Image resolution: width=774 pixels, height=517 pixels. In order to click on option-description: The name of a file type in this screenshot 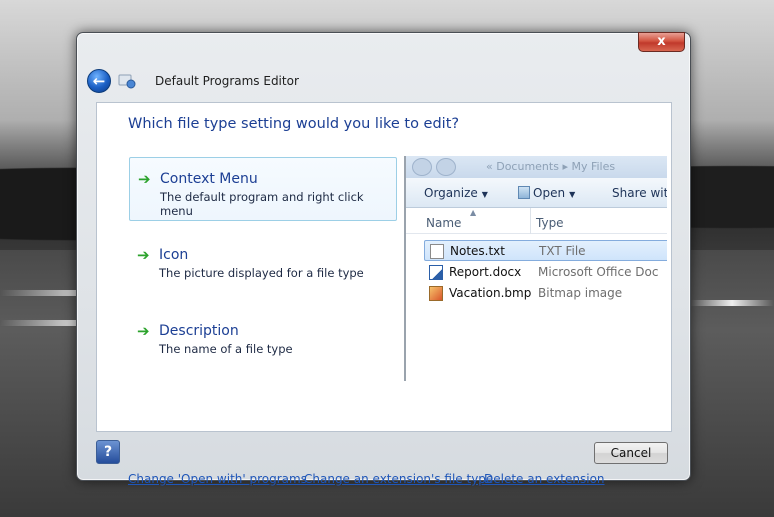, I will do `click(226, 349)`.